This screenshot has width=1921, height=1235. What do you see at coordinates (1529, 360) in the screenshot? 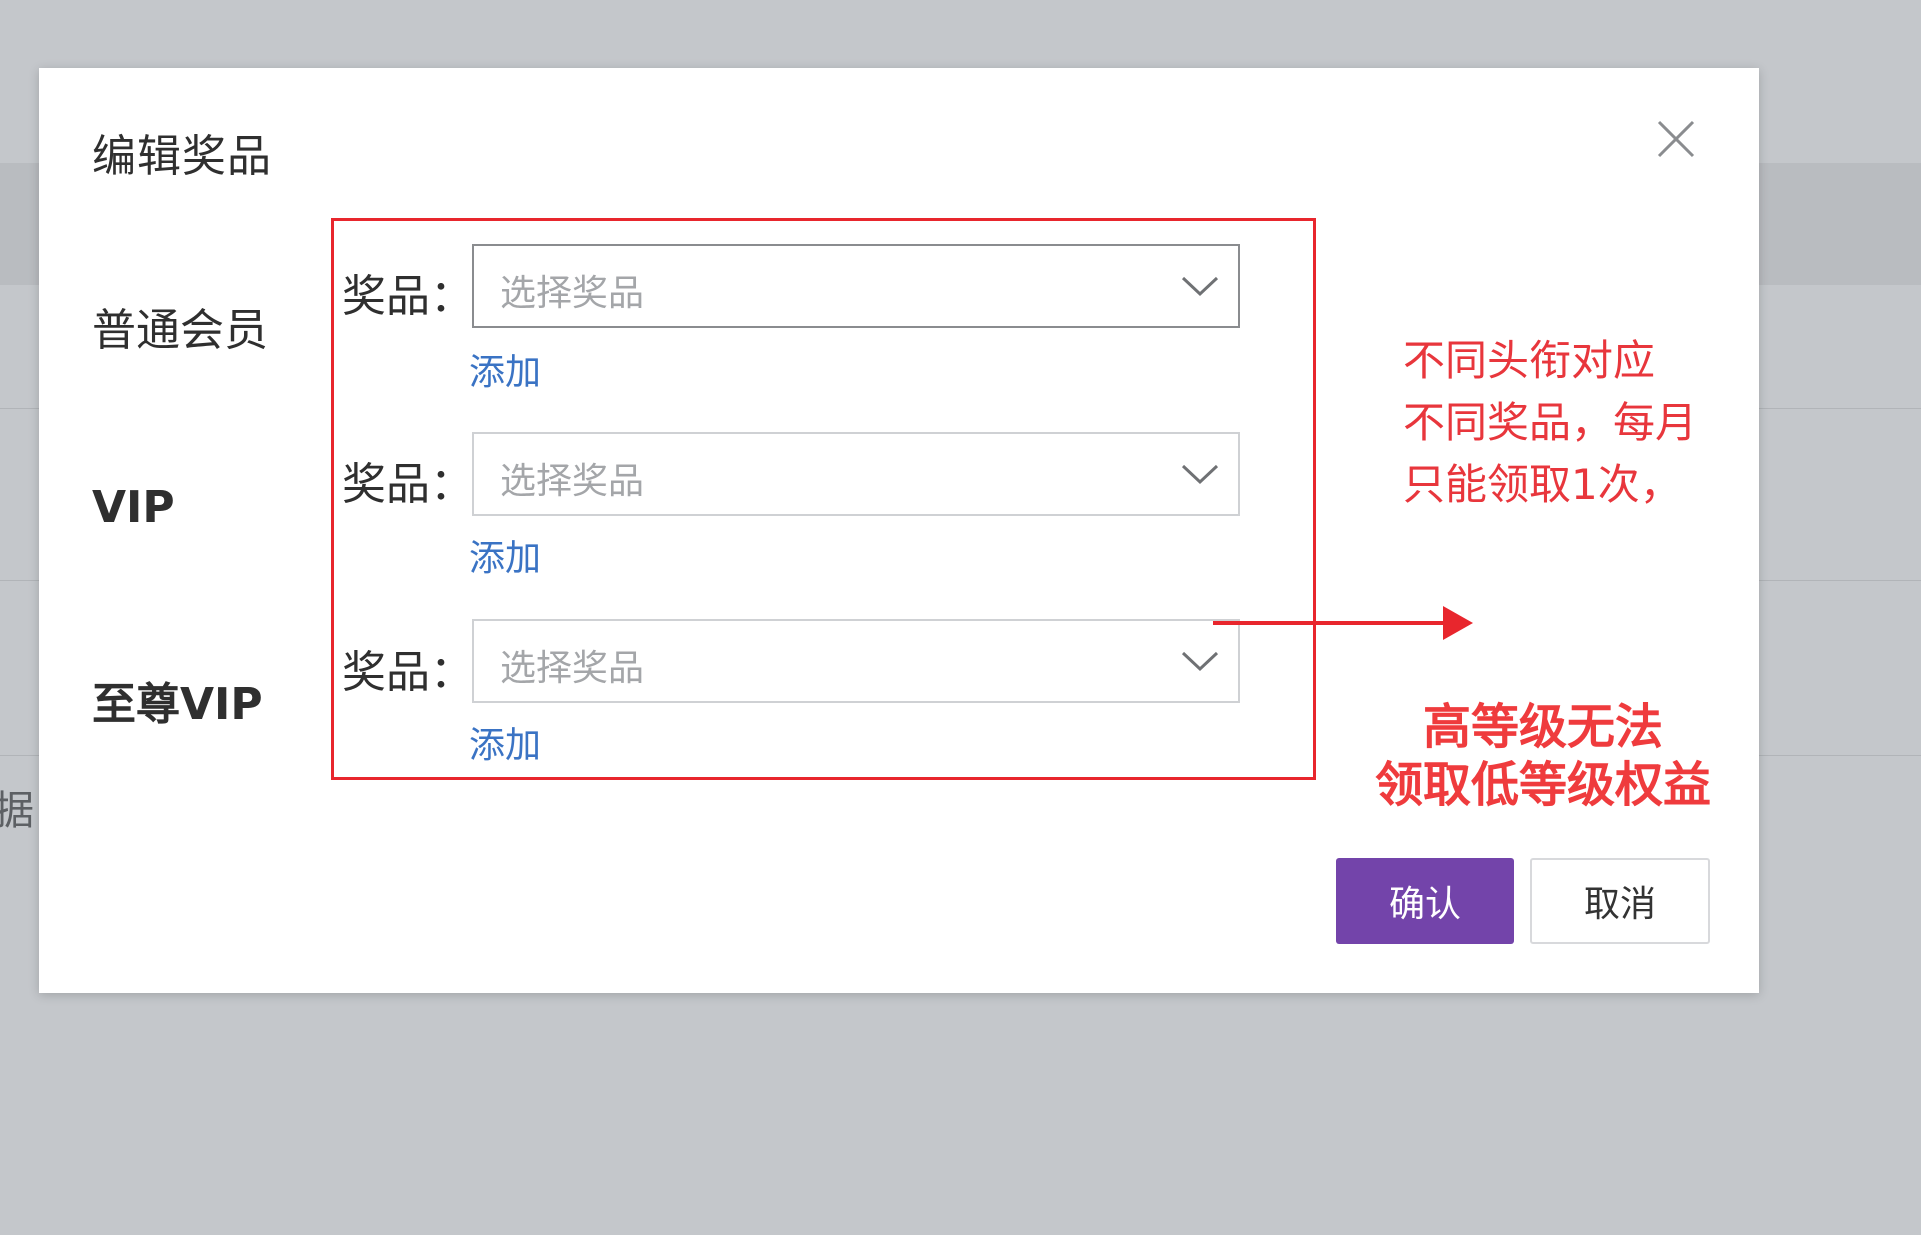
I see `annotation-note-line: 不同头衔对应` at bounding box center [1529, 360].